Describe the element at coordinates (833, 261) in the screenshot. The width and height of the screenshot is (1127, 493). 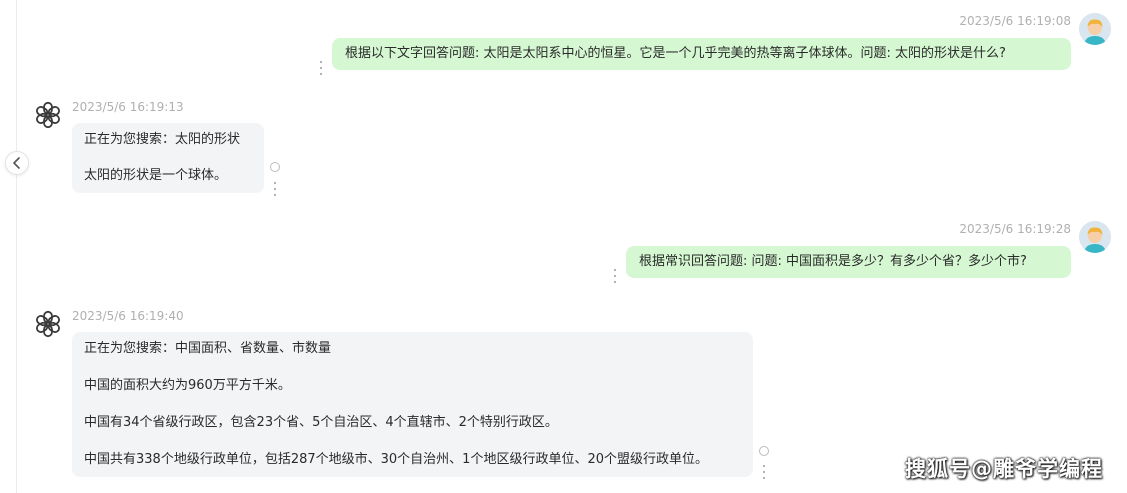
I see `user-message-text: 根据常识回答问题: 问题: 中国面积是多少？有多少个省？多少个市?` at that location.